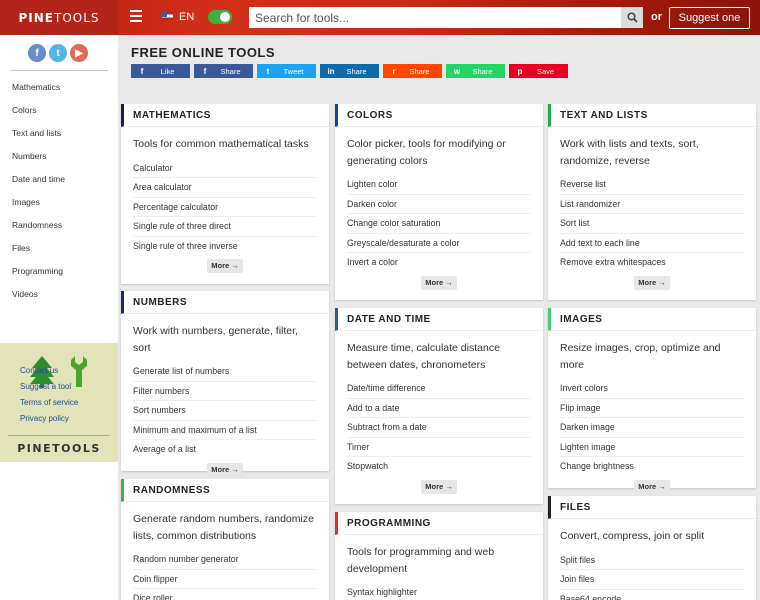 This screenshot has height=600, width=760. What do you see at coordinates (38, 207) in the screenshot?
I see `sidebar-item-images: Images` at bounding box center [38, 207].